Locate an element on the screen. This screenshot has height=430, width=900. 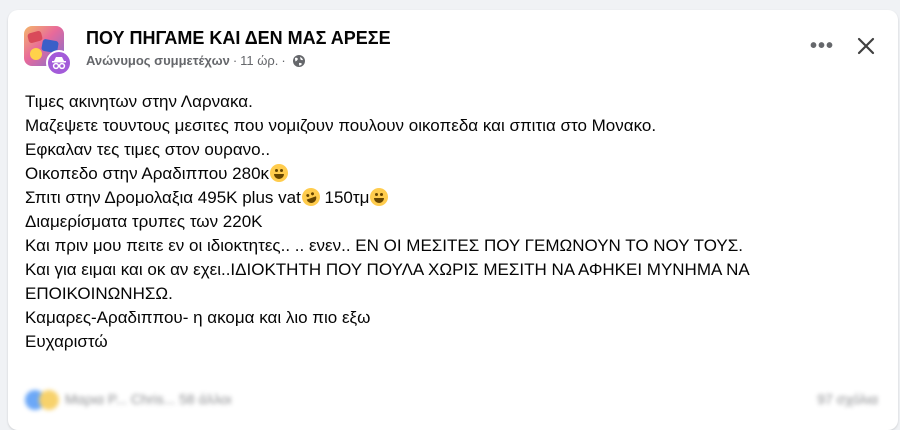
post-line-text: 150τμ is located at coordinates (344, 197).